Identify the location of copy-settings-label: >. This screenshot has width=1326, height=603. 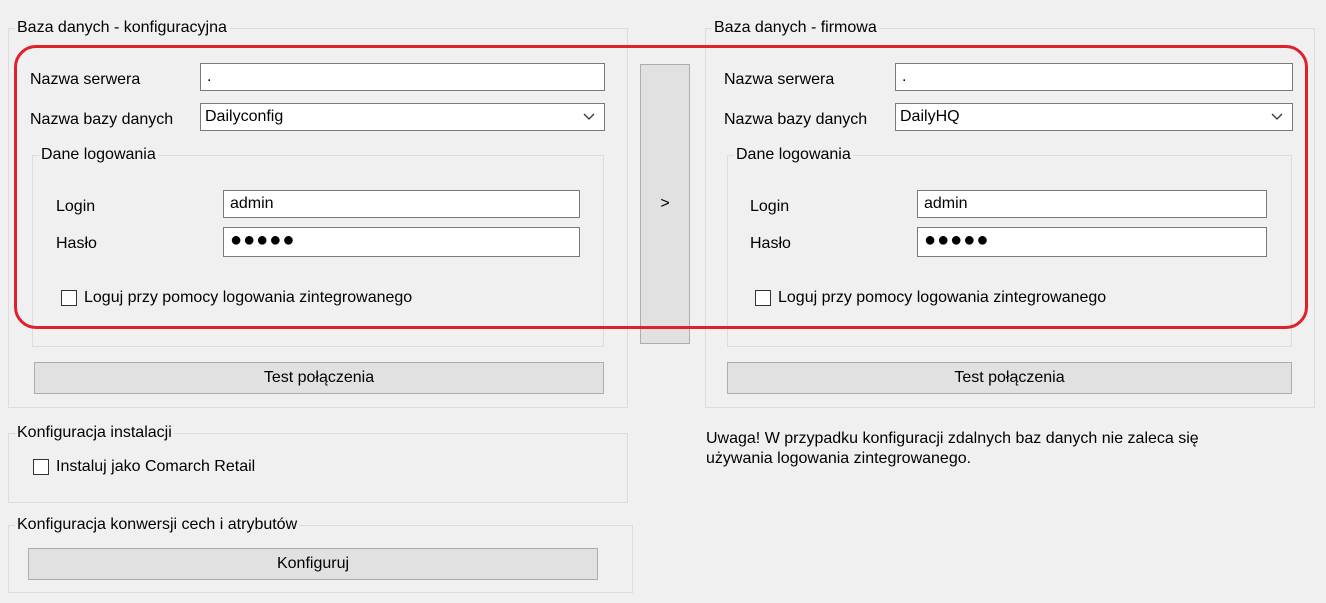
(665, 203).